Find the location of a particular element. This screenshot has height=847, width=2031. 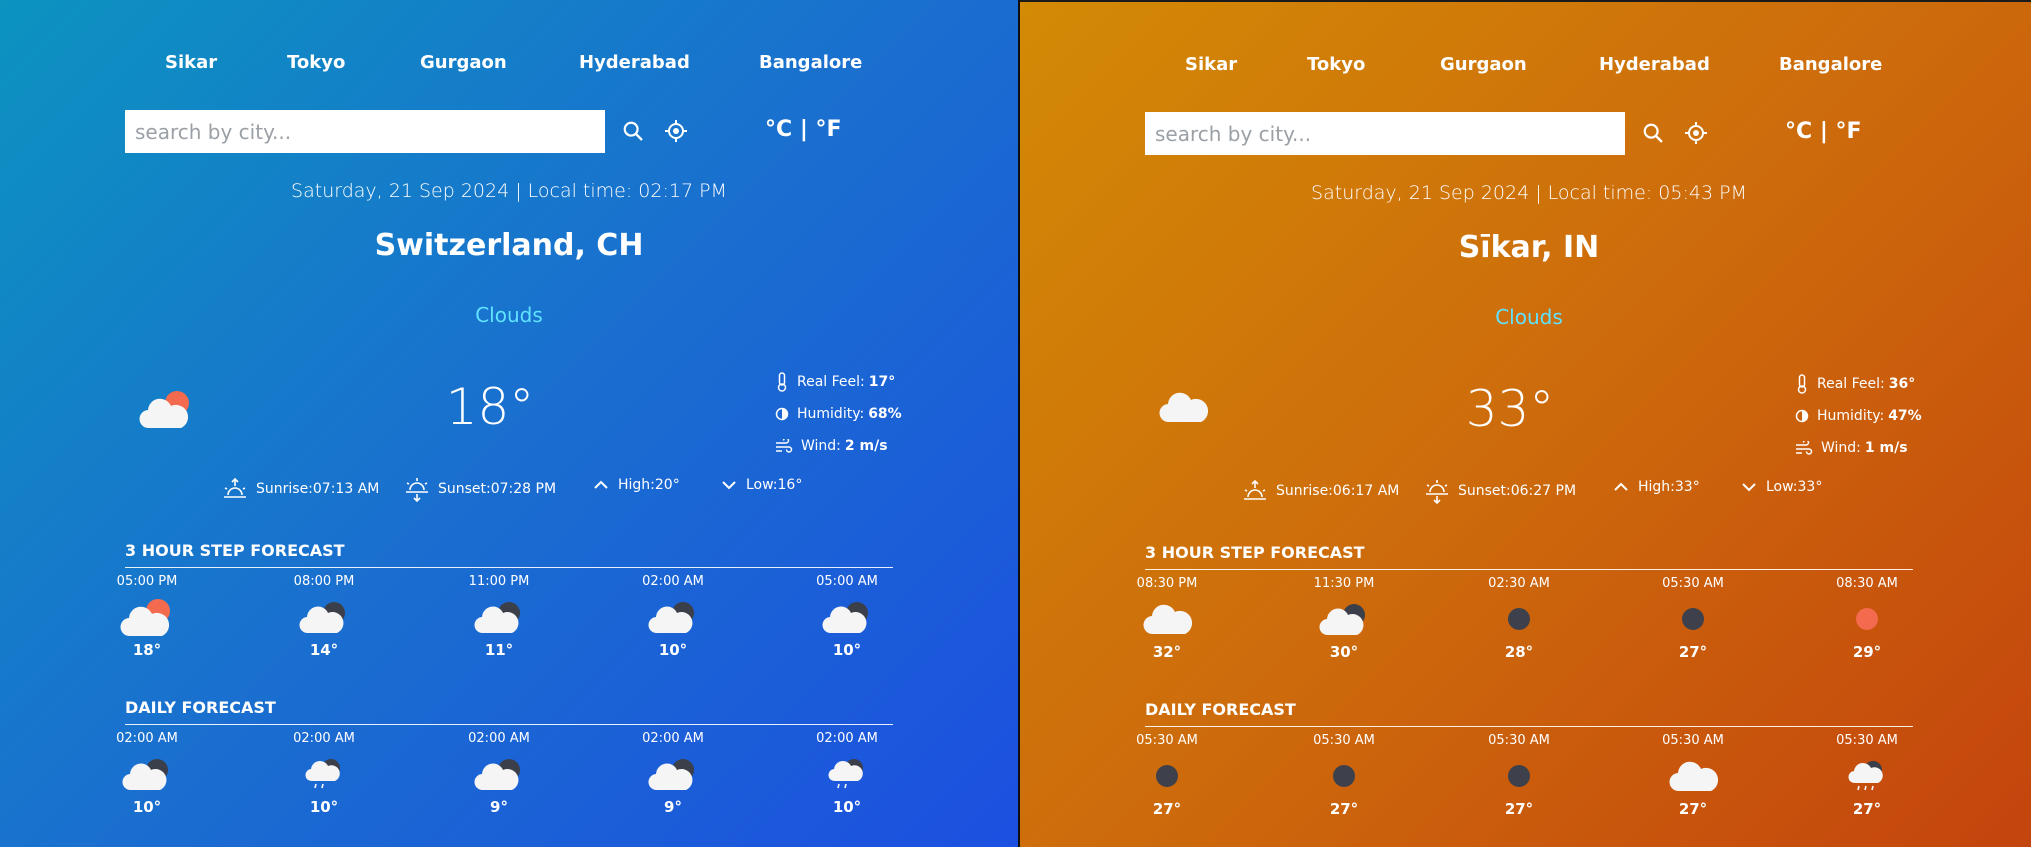

forecast-temp: 18° is located at coordinates (147, 650).